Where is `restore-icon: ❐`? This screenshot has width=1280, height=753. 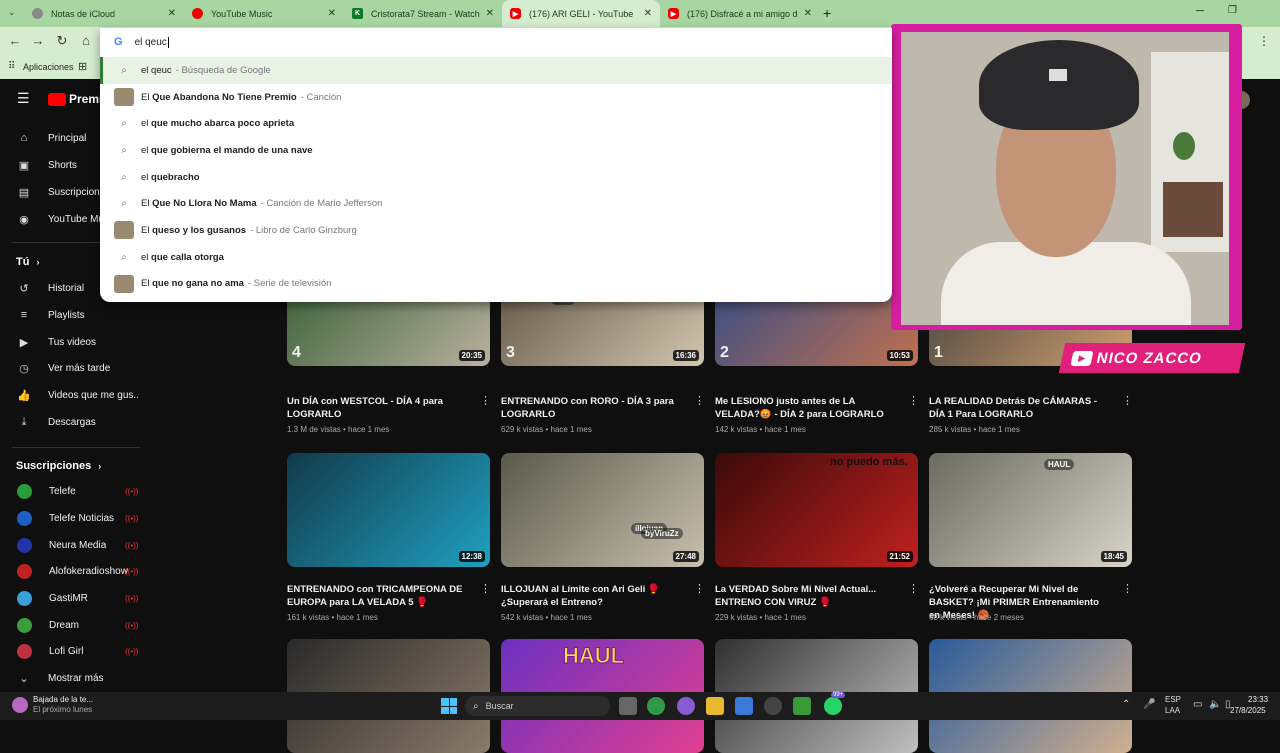
restore-icon: ❐ is located at coordinates (1232, 10).